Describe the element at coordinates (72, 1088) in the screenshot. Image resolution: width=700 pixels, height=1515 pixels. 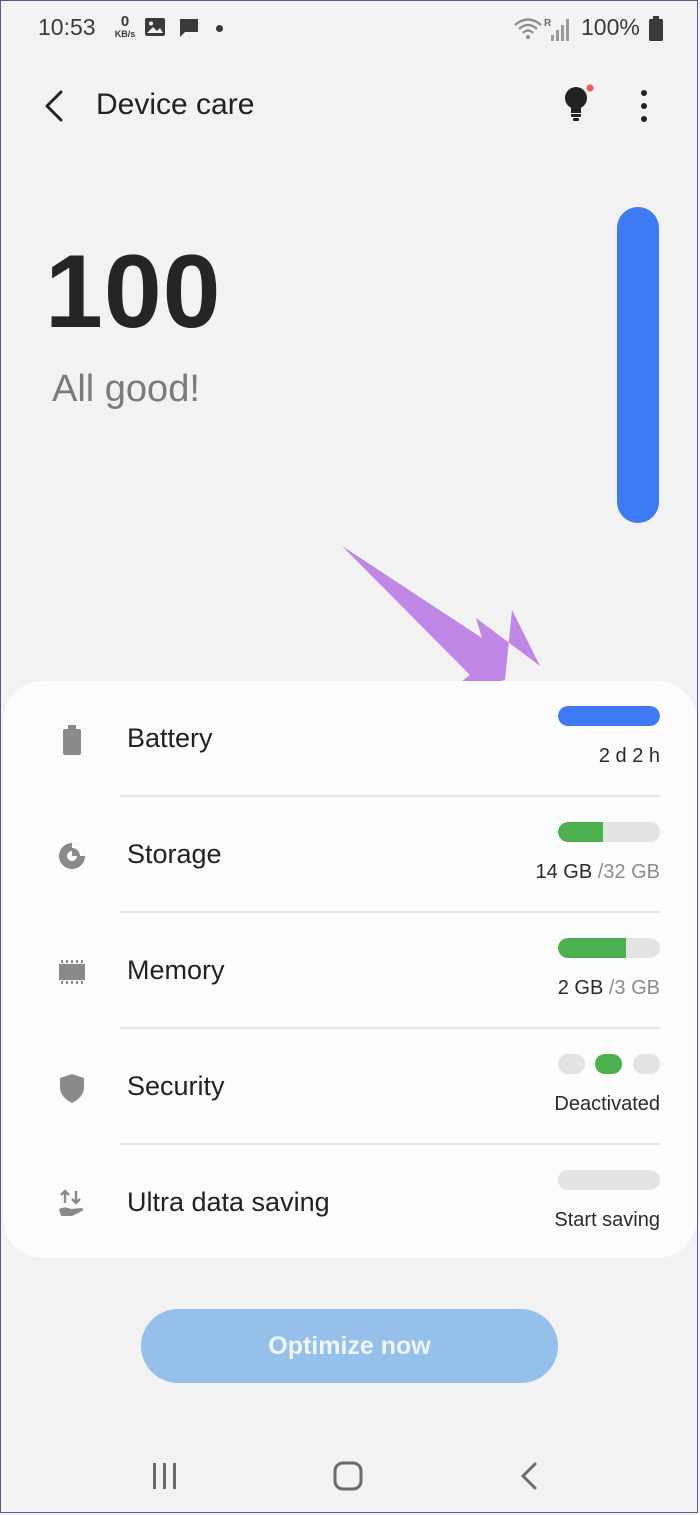
I see `shield-icon` at that location.